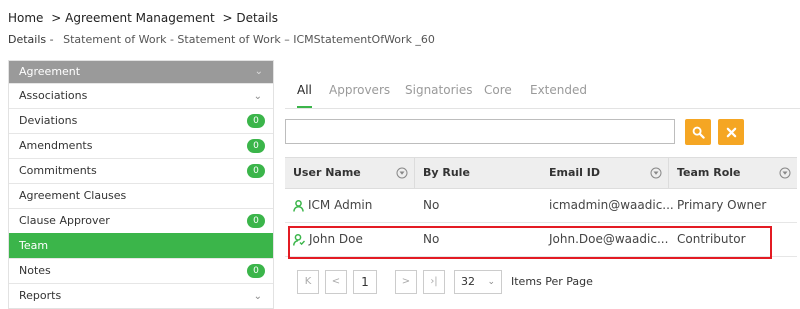 This screenshot has height=309, width=800. Describe the element at coordinates (552, 281) in the screenshot. I see `items-per-page-label: Items Per Page` at that location.